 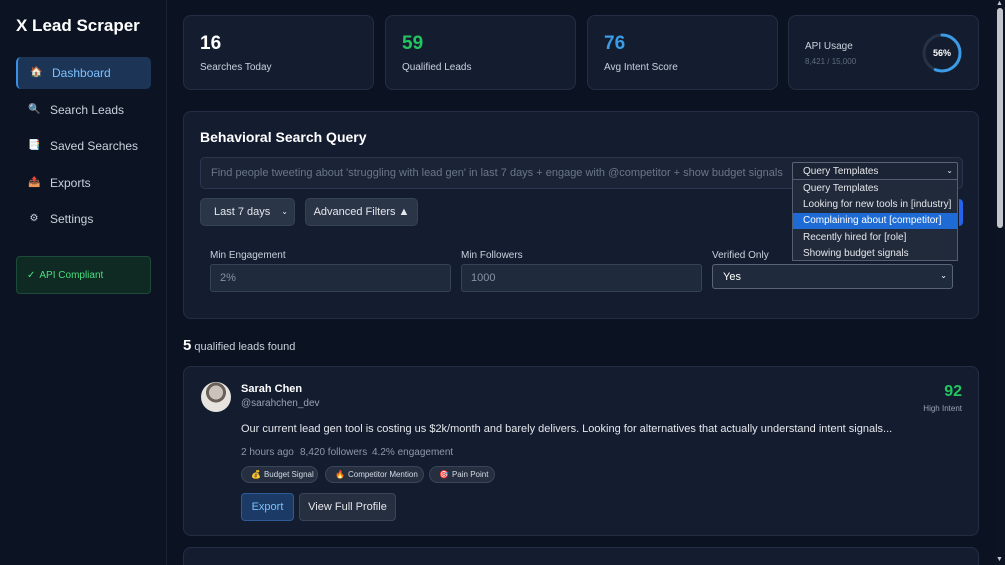 I want to click on app-title: X Lead Scraper, so click(x=78, y=25).